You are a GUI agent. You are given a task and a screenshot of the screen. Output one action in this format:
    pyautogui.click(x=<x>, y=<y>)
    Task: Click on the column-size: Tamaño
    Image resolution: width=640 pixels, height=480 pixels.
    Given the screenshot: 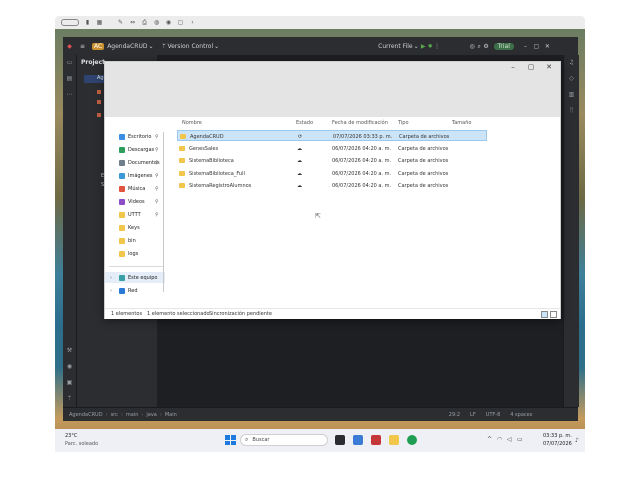 What is the action you would take?
    pyautogui.click(x=461, y=123)
    